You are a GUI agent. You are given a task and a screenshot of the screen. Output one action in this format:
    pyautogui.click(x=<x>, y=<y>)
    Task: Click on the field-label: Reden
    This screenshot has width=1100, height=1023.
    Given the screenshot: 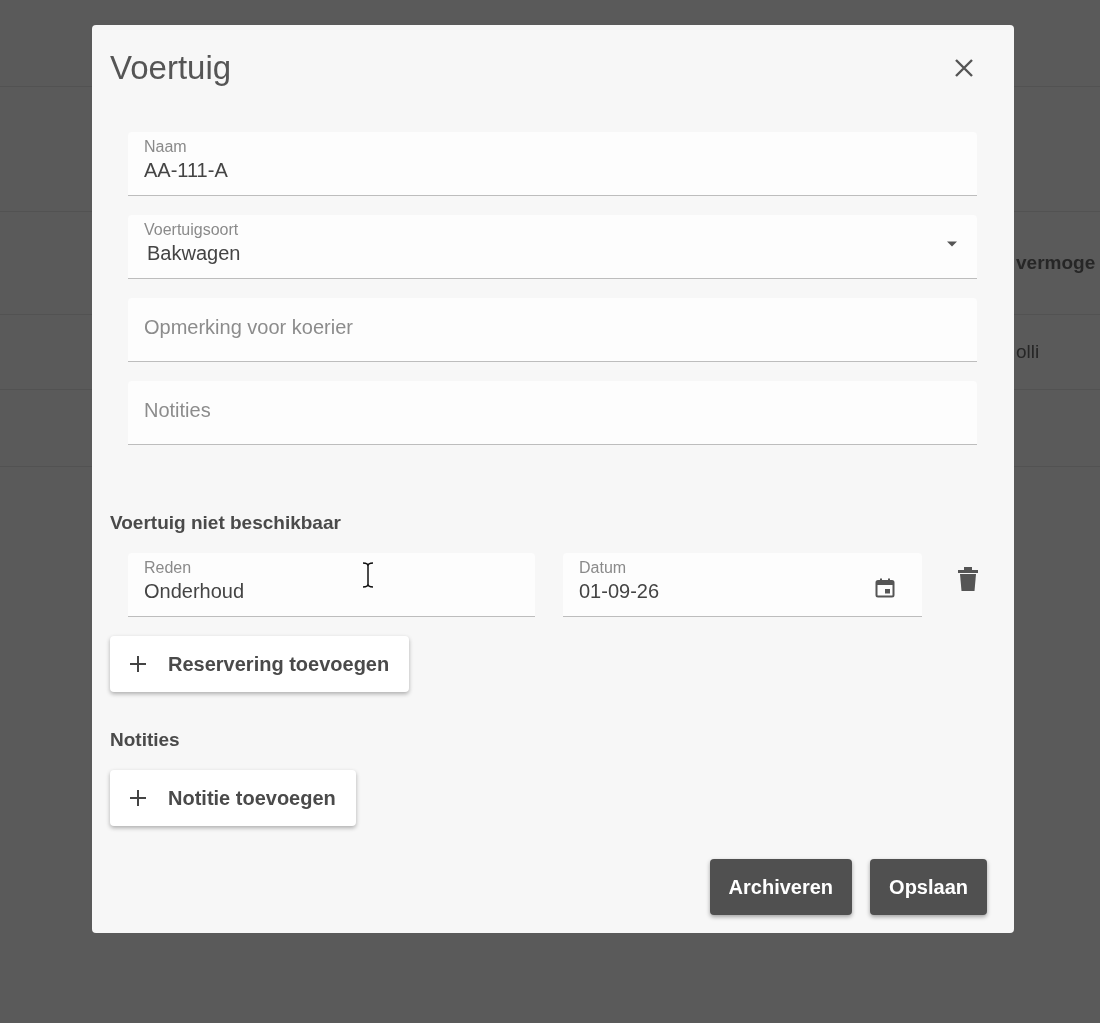 What is the action you would take?
    pyautogui.click(x=168, y=568)
    